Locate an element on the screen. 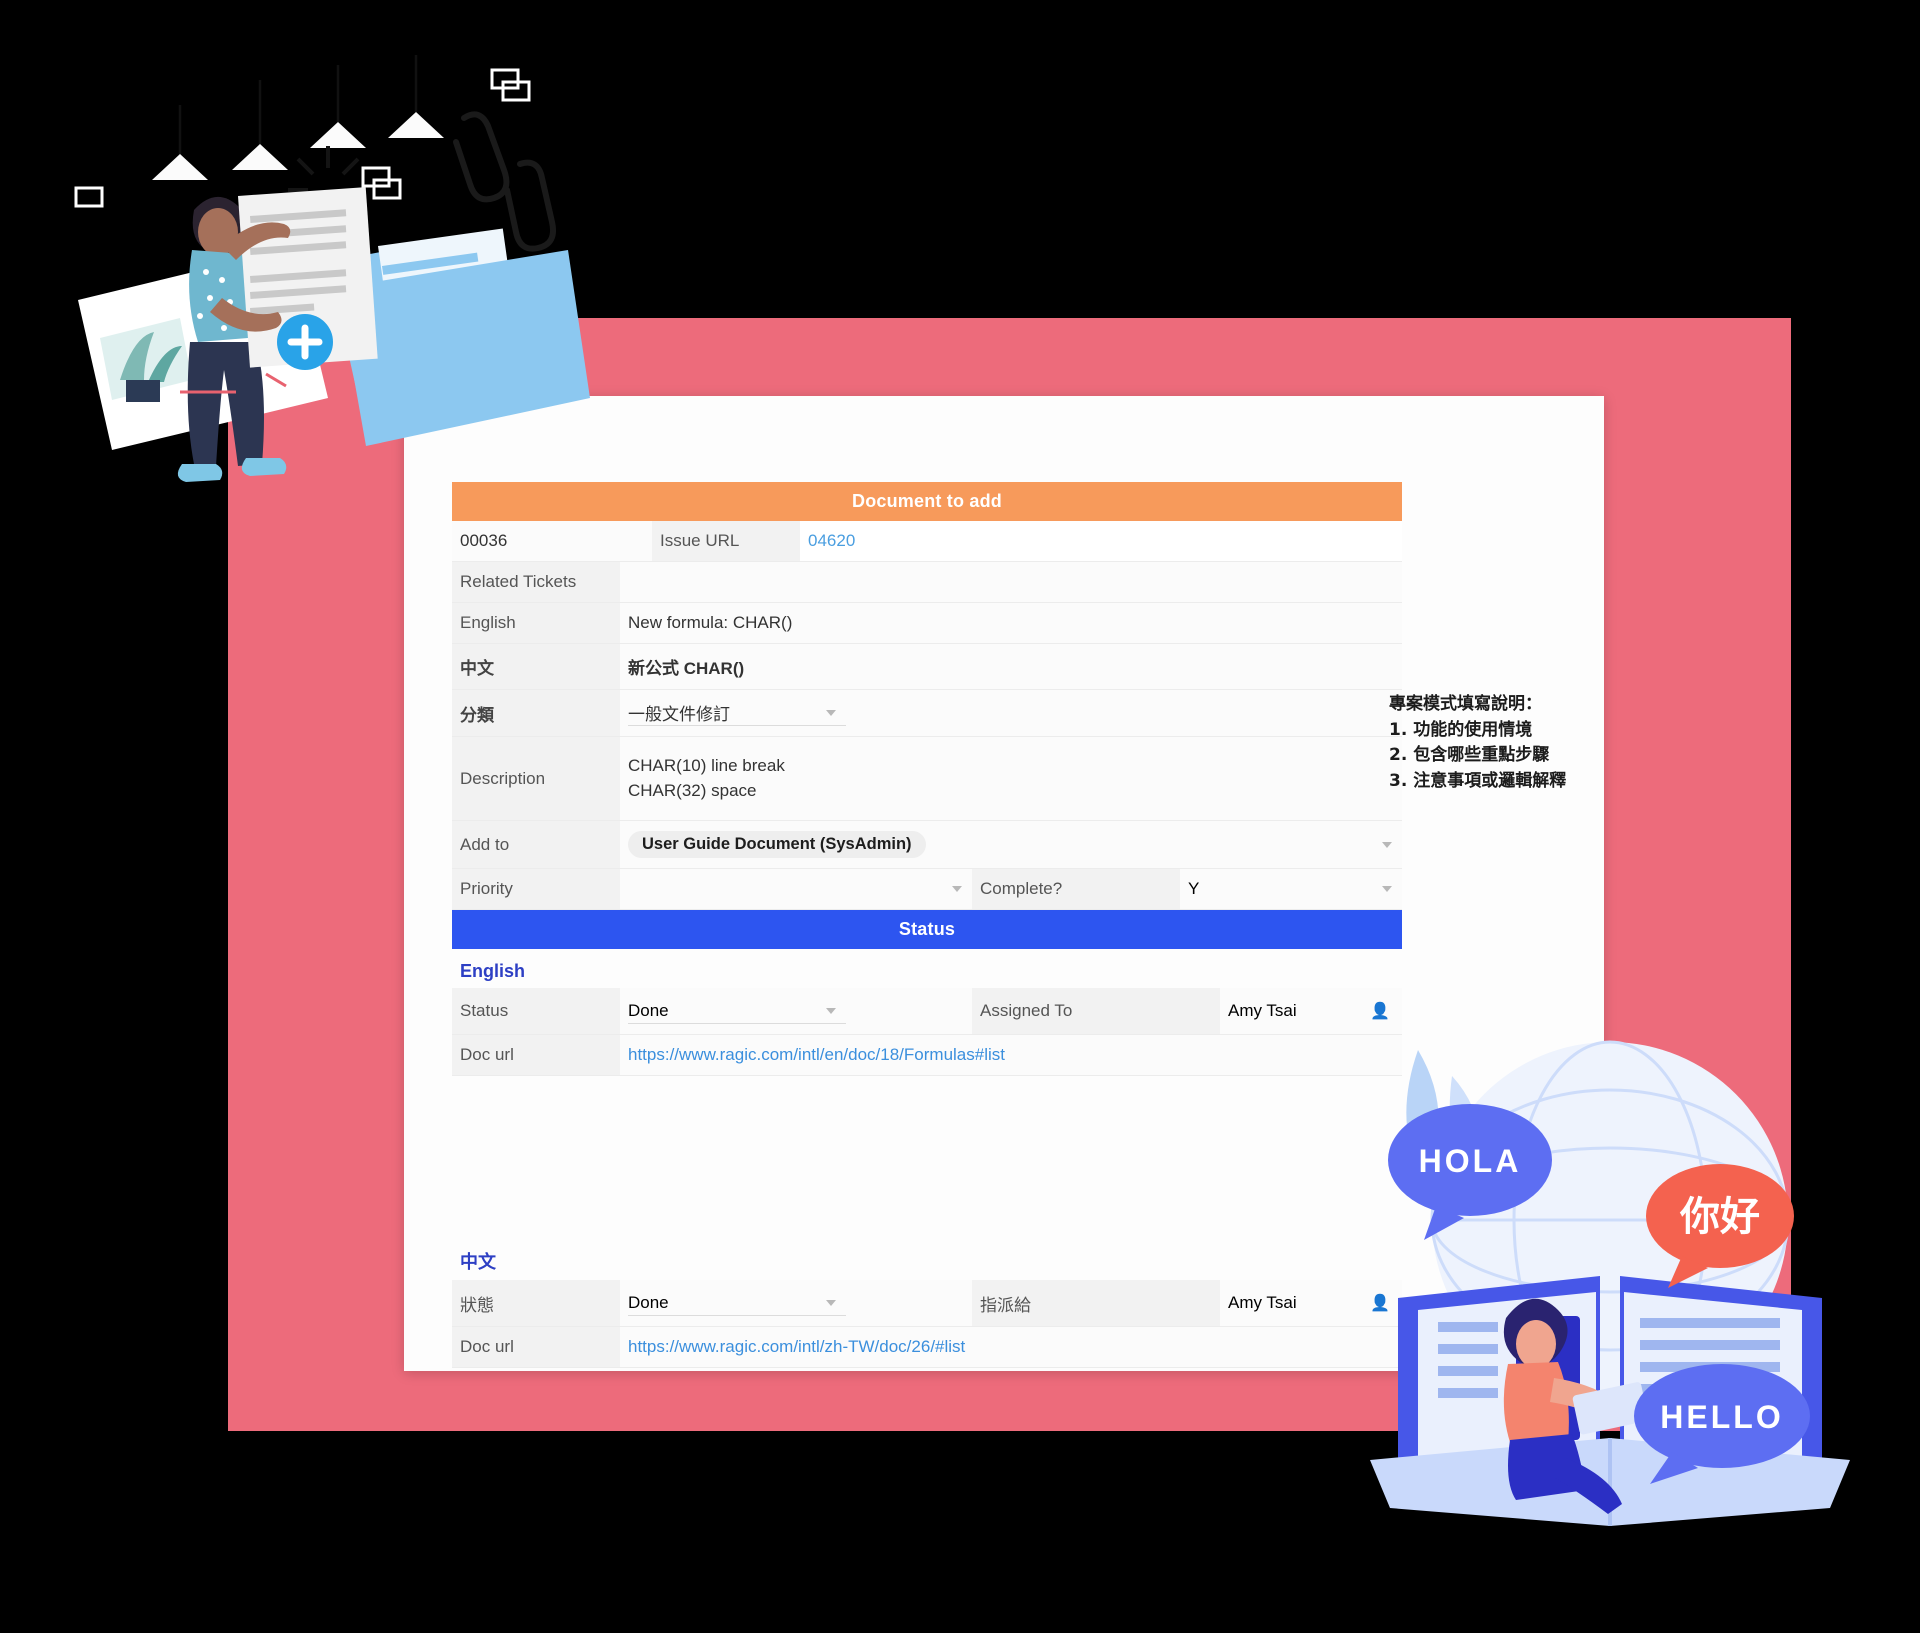 The height and width of the screenshot is (1633, 1920). complete-select: Y is located at coordinates (1291, 889).